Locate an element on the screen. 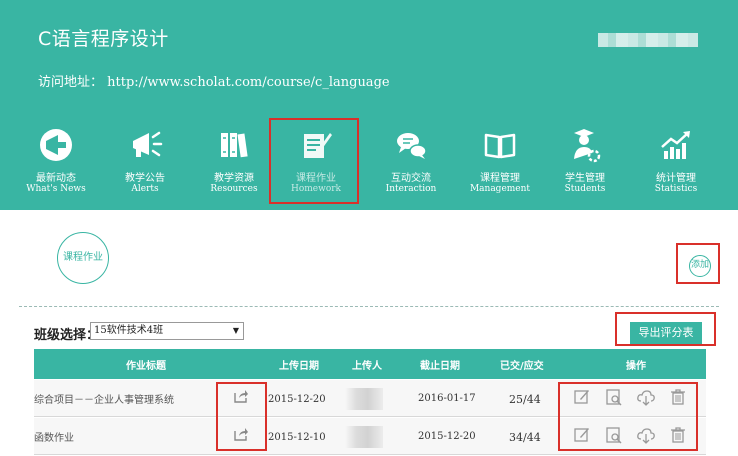  nav-item-alerts: 教学公告 Alerts is located at coordinates (145, 164).